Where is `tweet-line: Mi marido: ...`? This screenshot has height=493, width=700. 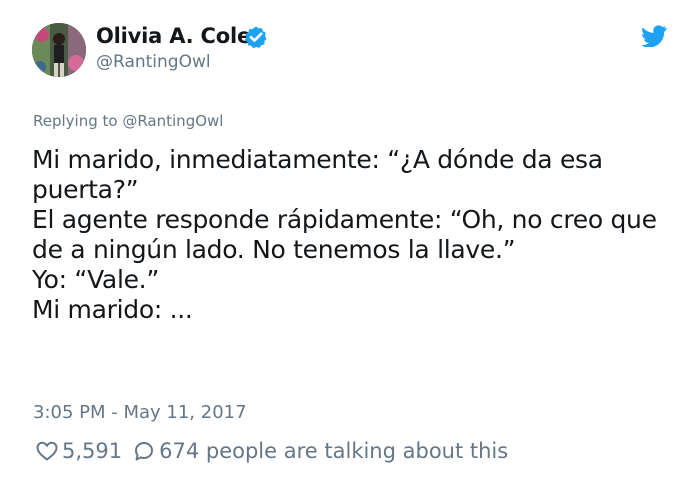 tweet-line: Mi marido: ... is located at coordinates (112, 309).